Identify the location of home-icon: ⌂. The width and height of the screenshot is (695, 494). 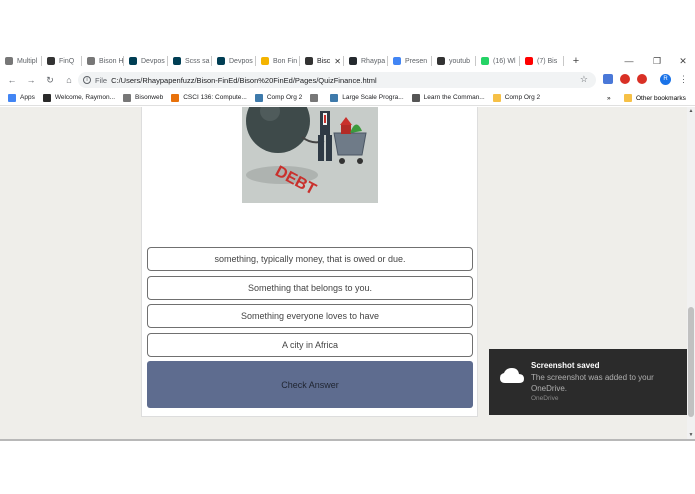
(69, 80).